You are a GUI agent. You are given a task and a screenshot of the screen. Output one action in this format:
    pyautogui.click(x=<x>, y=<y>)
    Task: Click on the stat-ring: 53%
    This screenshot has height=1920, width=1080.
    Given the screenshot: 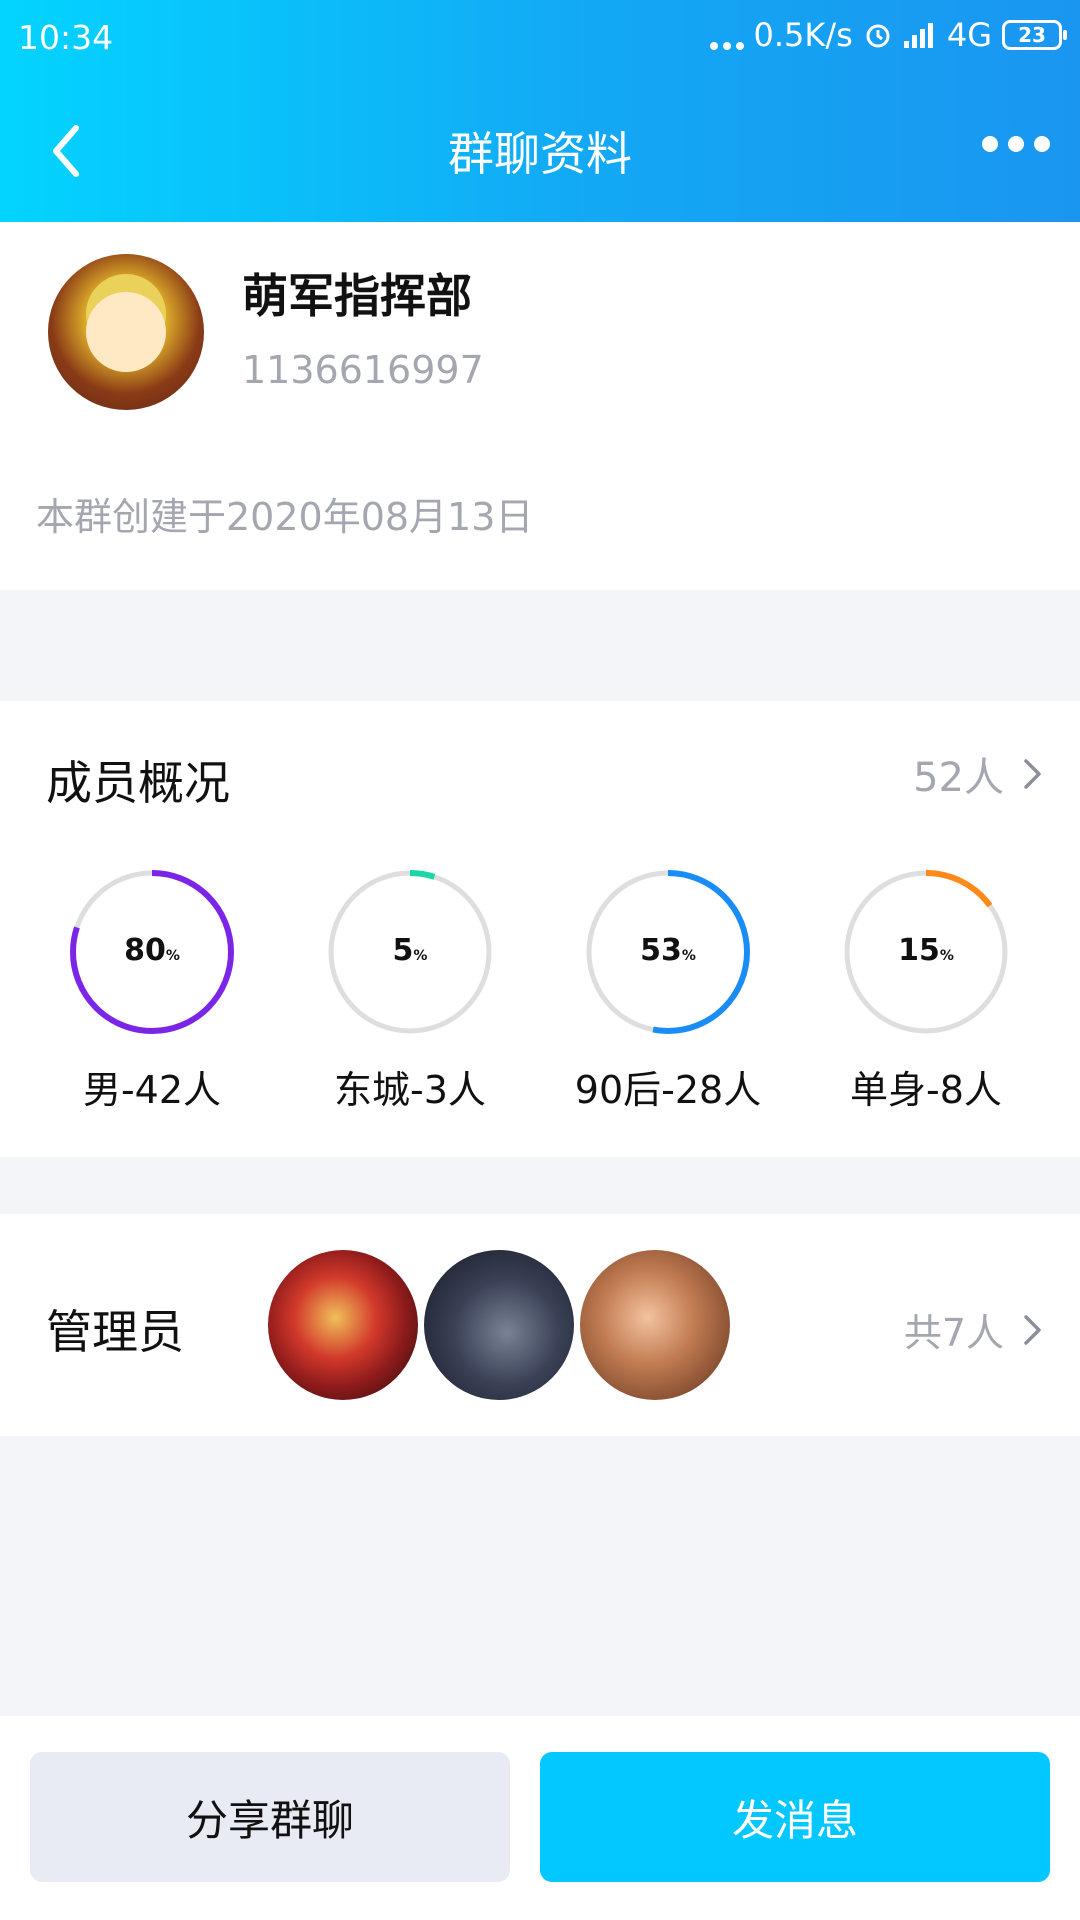 What is the action you would take?
    pyautogui.click(x=668, y=952)
    